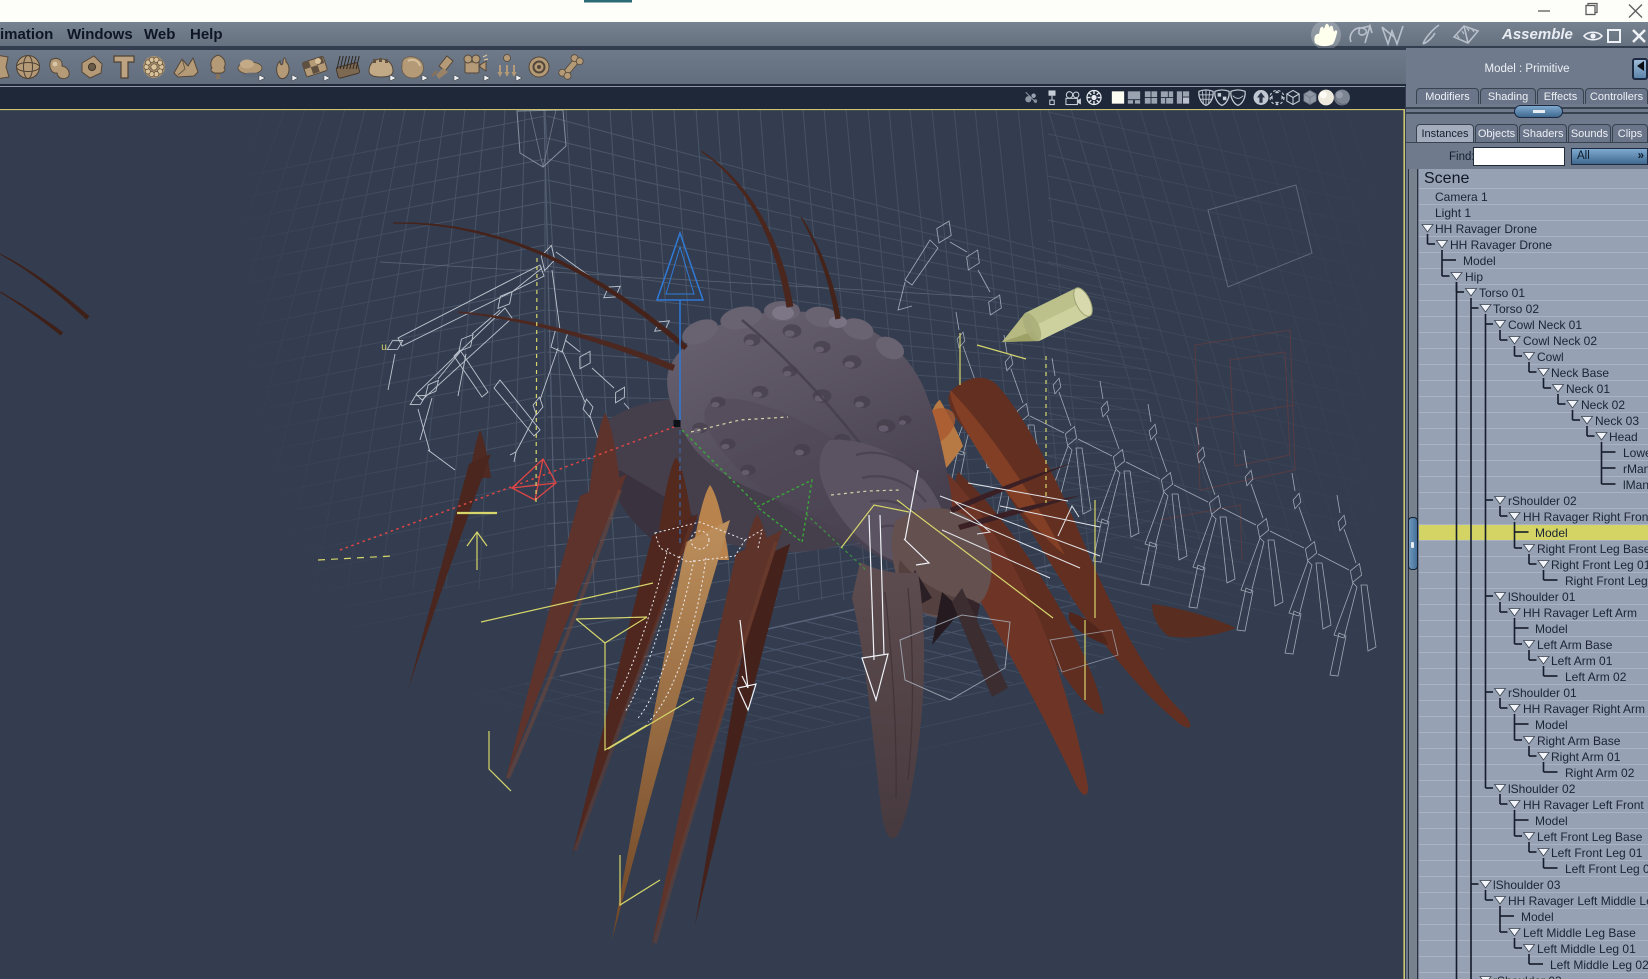  I want to click on svg-text: u, so click(384, 348).